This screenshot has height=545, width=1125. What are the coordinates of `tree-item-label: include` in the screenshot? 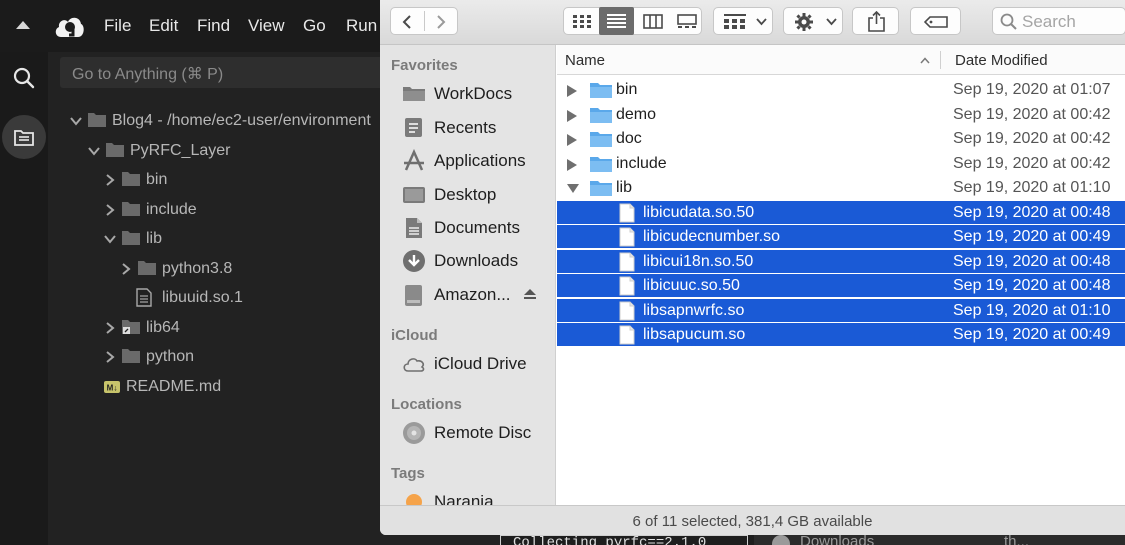 It's located at (171, 209).